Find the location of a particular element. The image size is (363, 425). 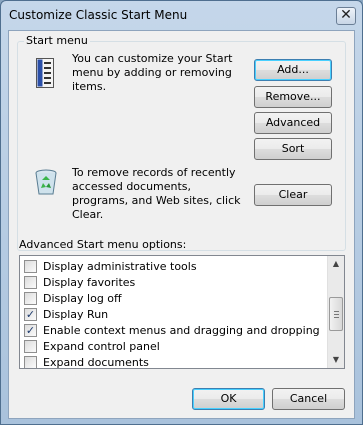

recycle-bin-icon is located at coordinates (46, 182).